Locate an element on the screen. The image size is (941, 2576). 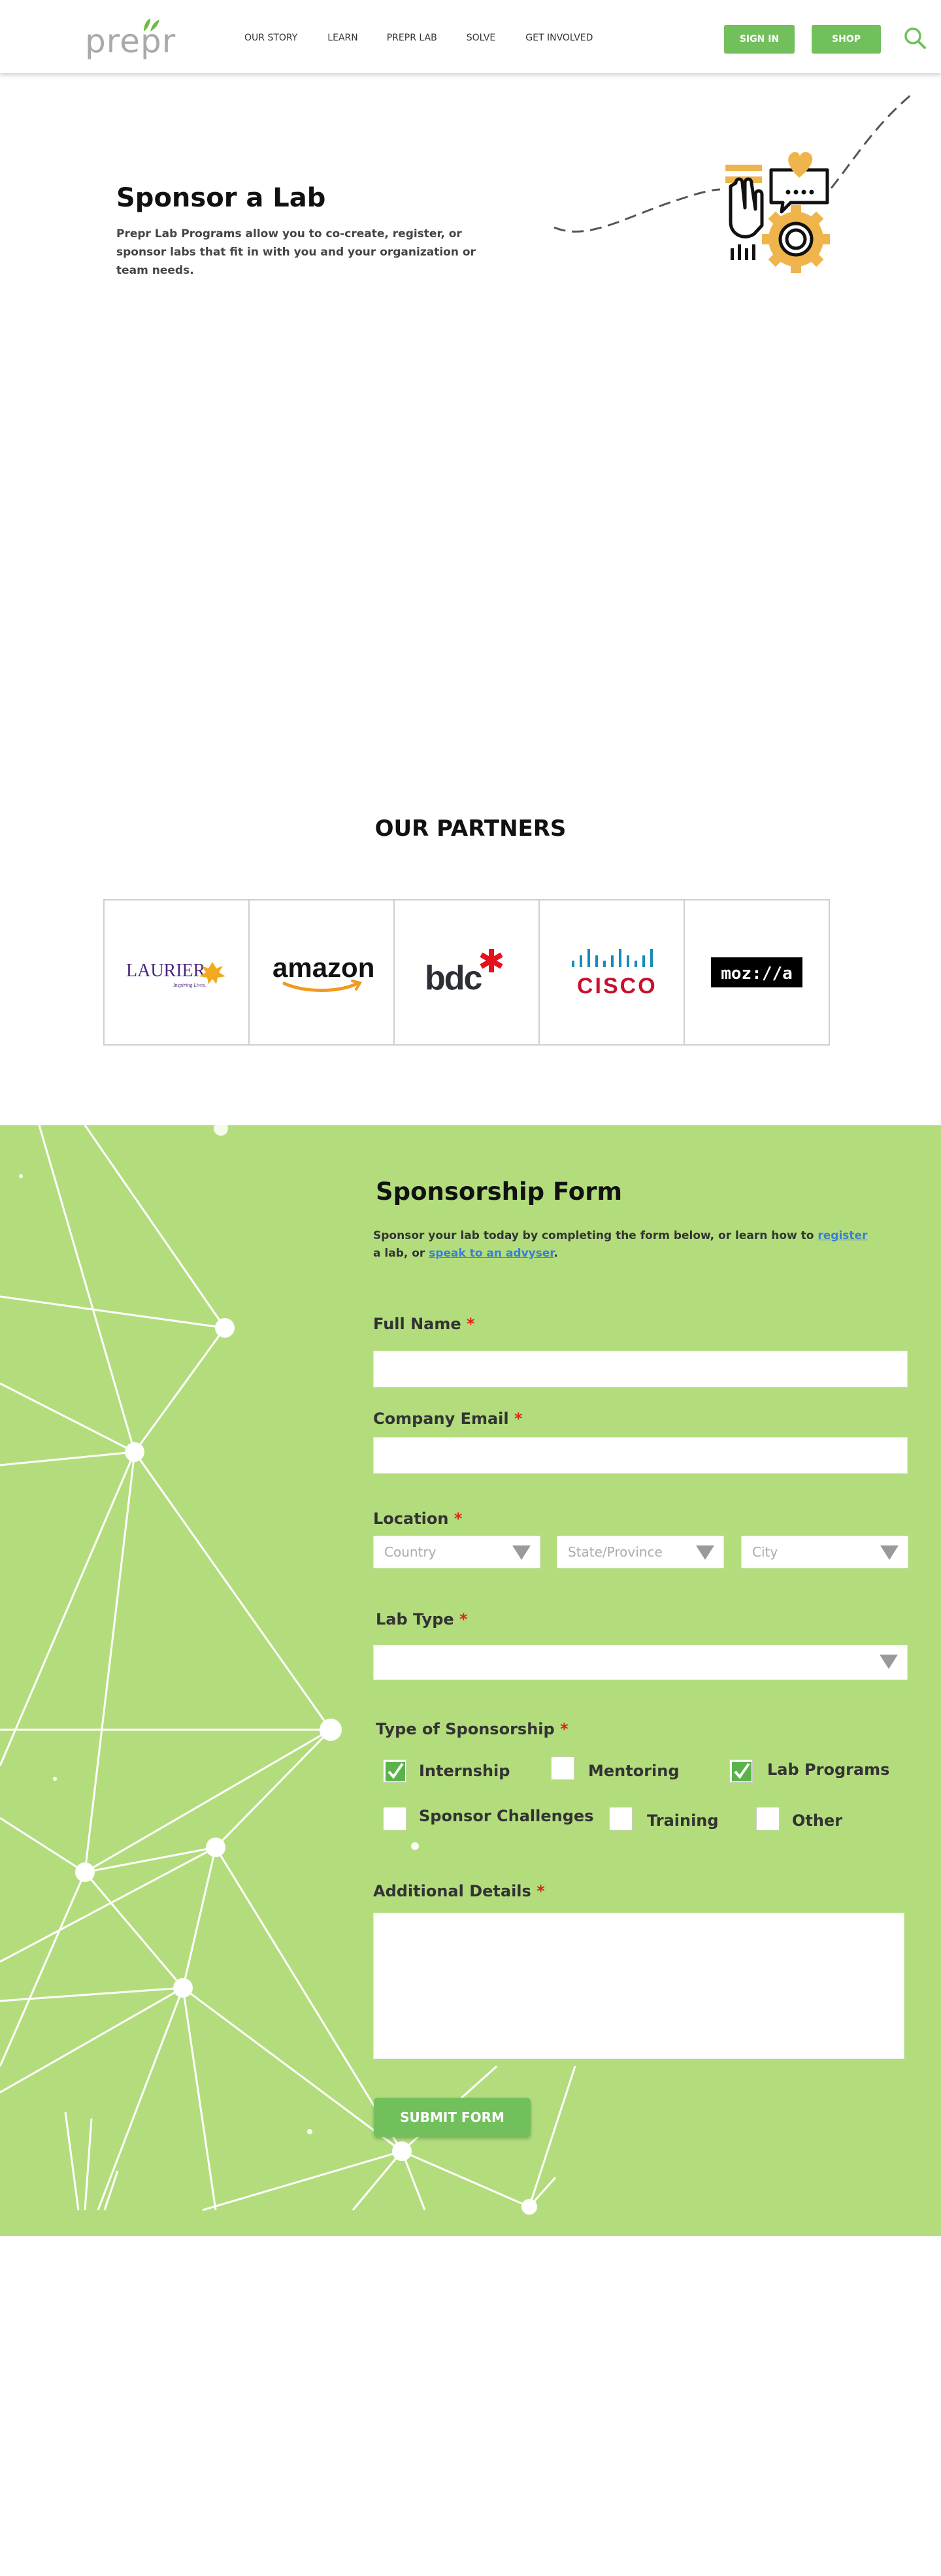
partner-amazon: amazon is located at coordinates (322, 972).